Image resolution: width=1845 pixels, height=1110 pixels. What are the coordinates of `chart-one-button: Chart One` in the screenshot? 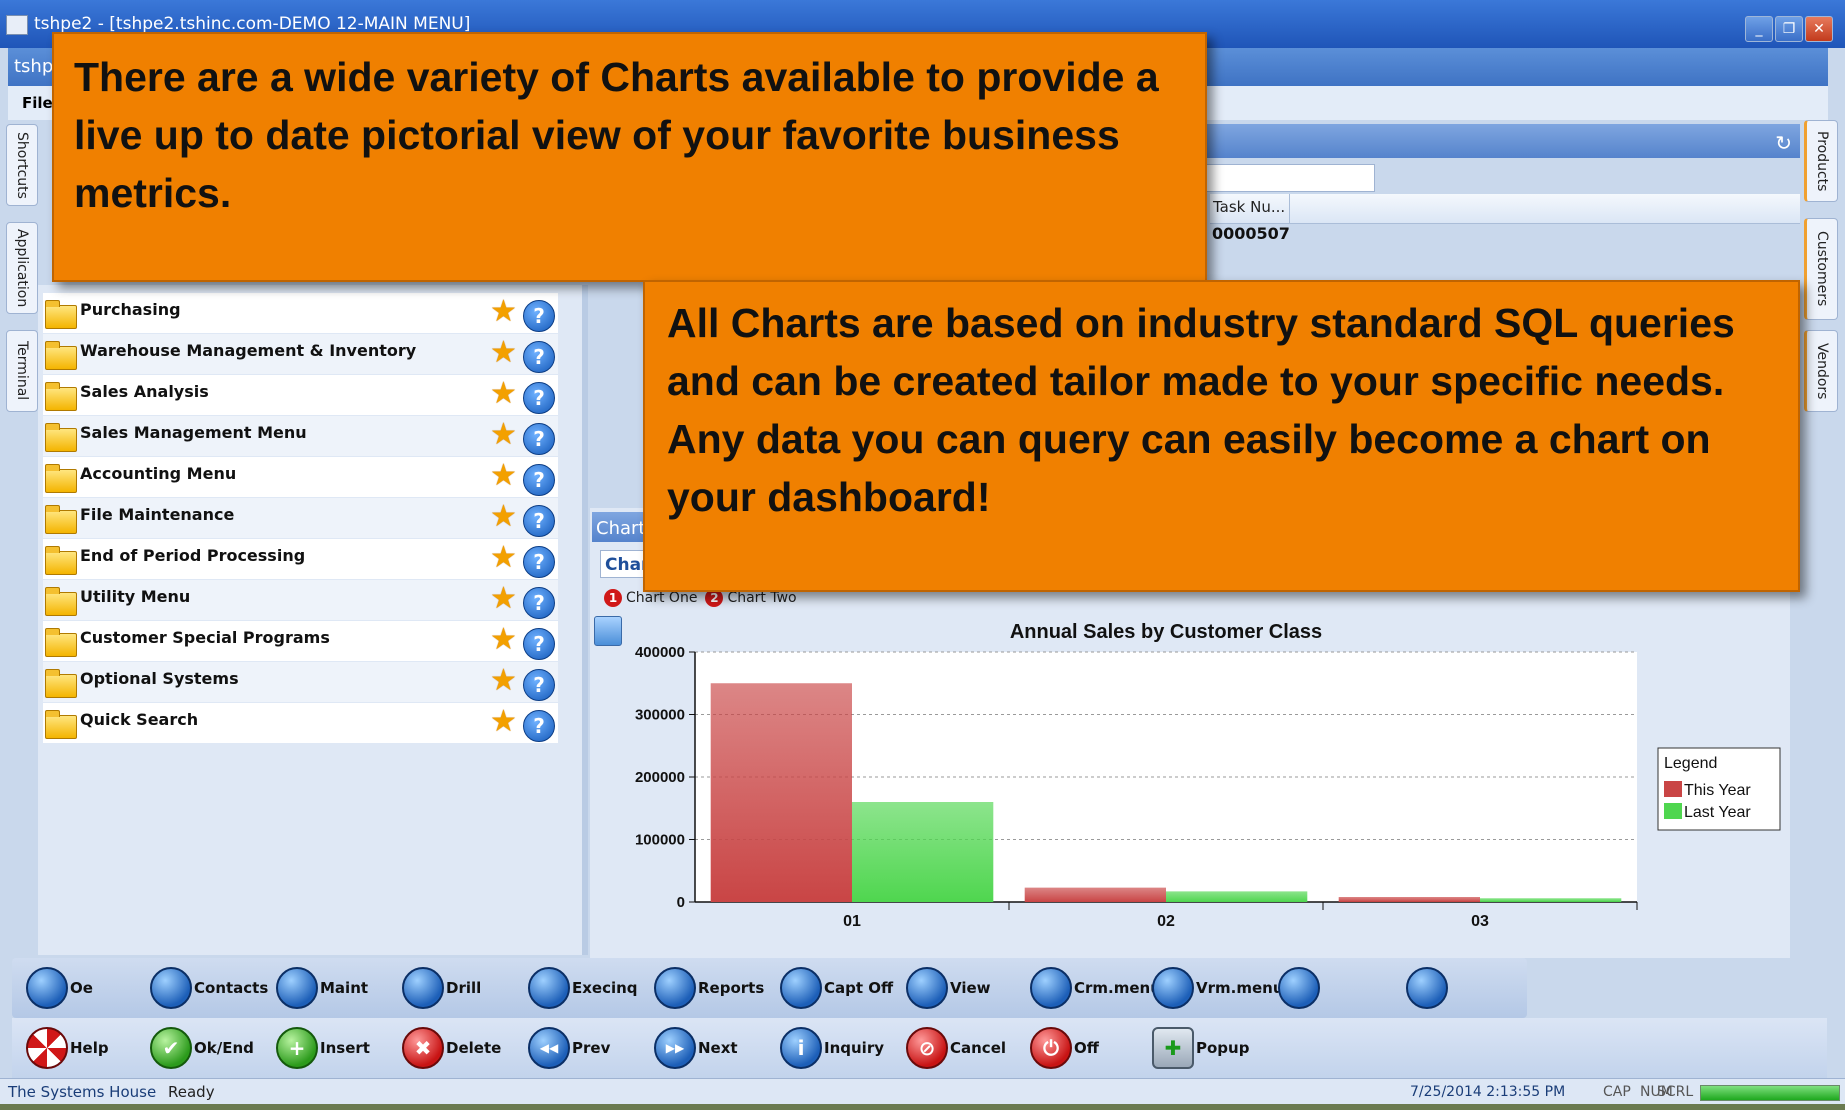 It's located at (661, 598).